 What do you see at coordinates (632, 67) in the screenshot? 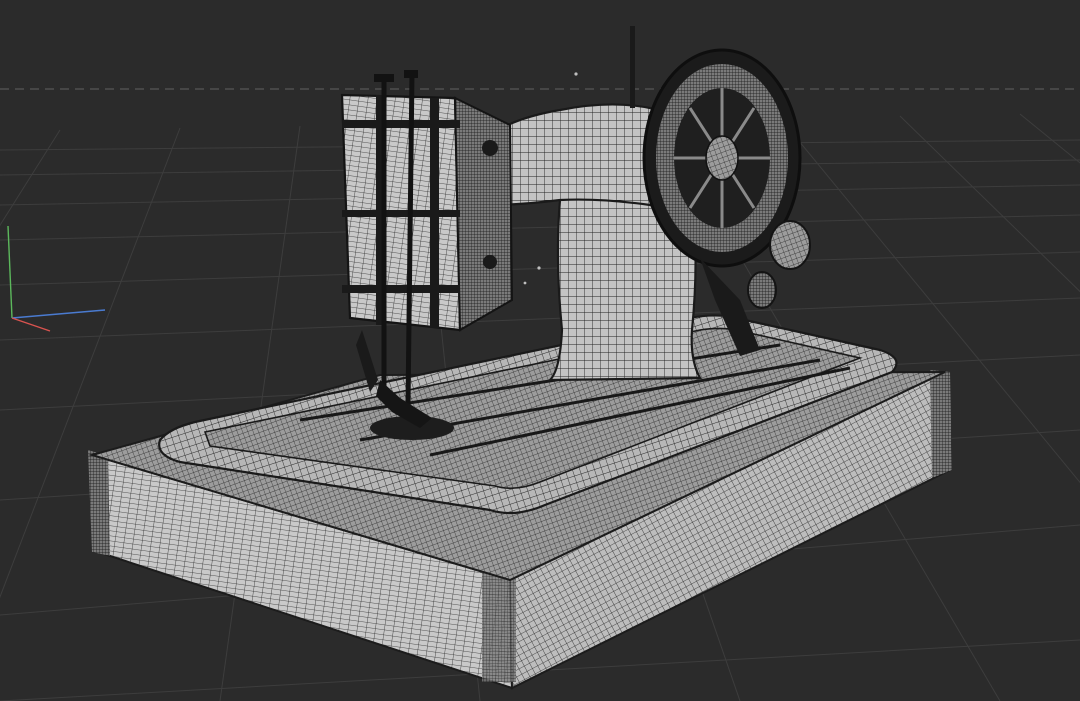
I see `spool-pin` at bounding box center [632, 67].